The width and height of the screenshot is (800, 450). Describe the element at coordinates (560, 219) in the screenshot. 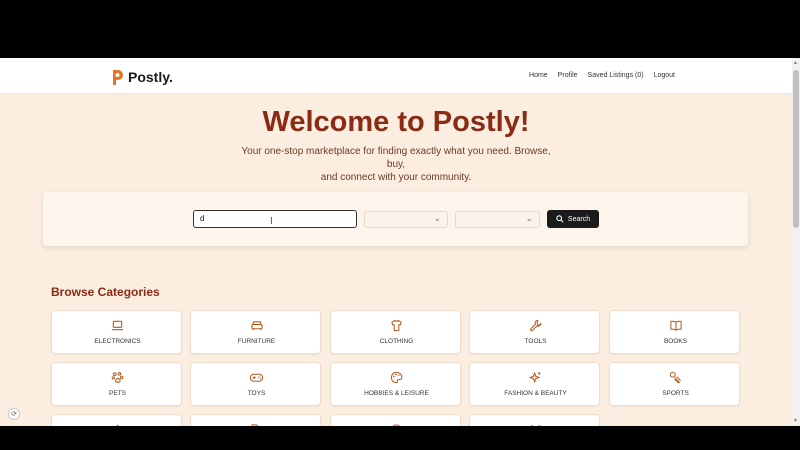

I see `search-icon` at that location.